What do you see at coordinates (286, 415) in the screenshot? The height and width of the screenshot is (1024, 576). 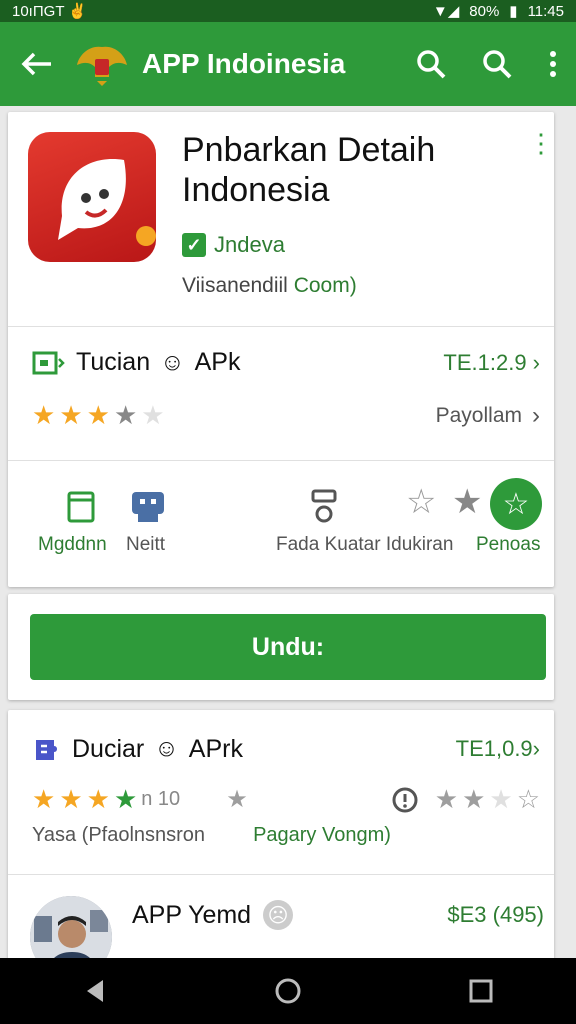 I see `rating-row: ★ ★ ★ ★ ★ Payollam ›` at bounding box center [286, 415].